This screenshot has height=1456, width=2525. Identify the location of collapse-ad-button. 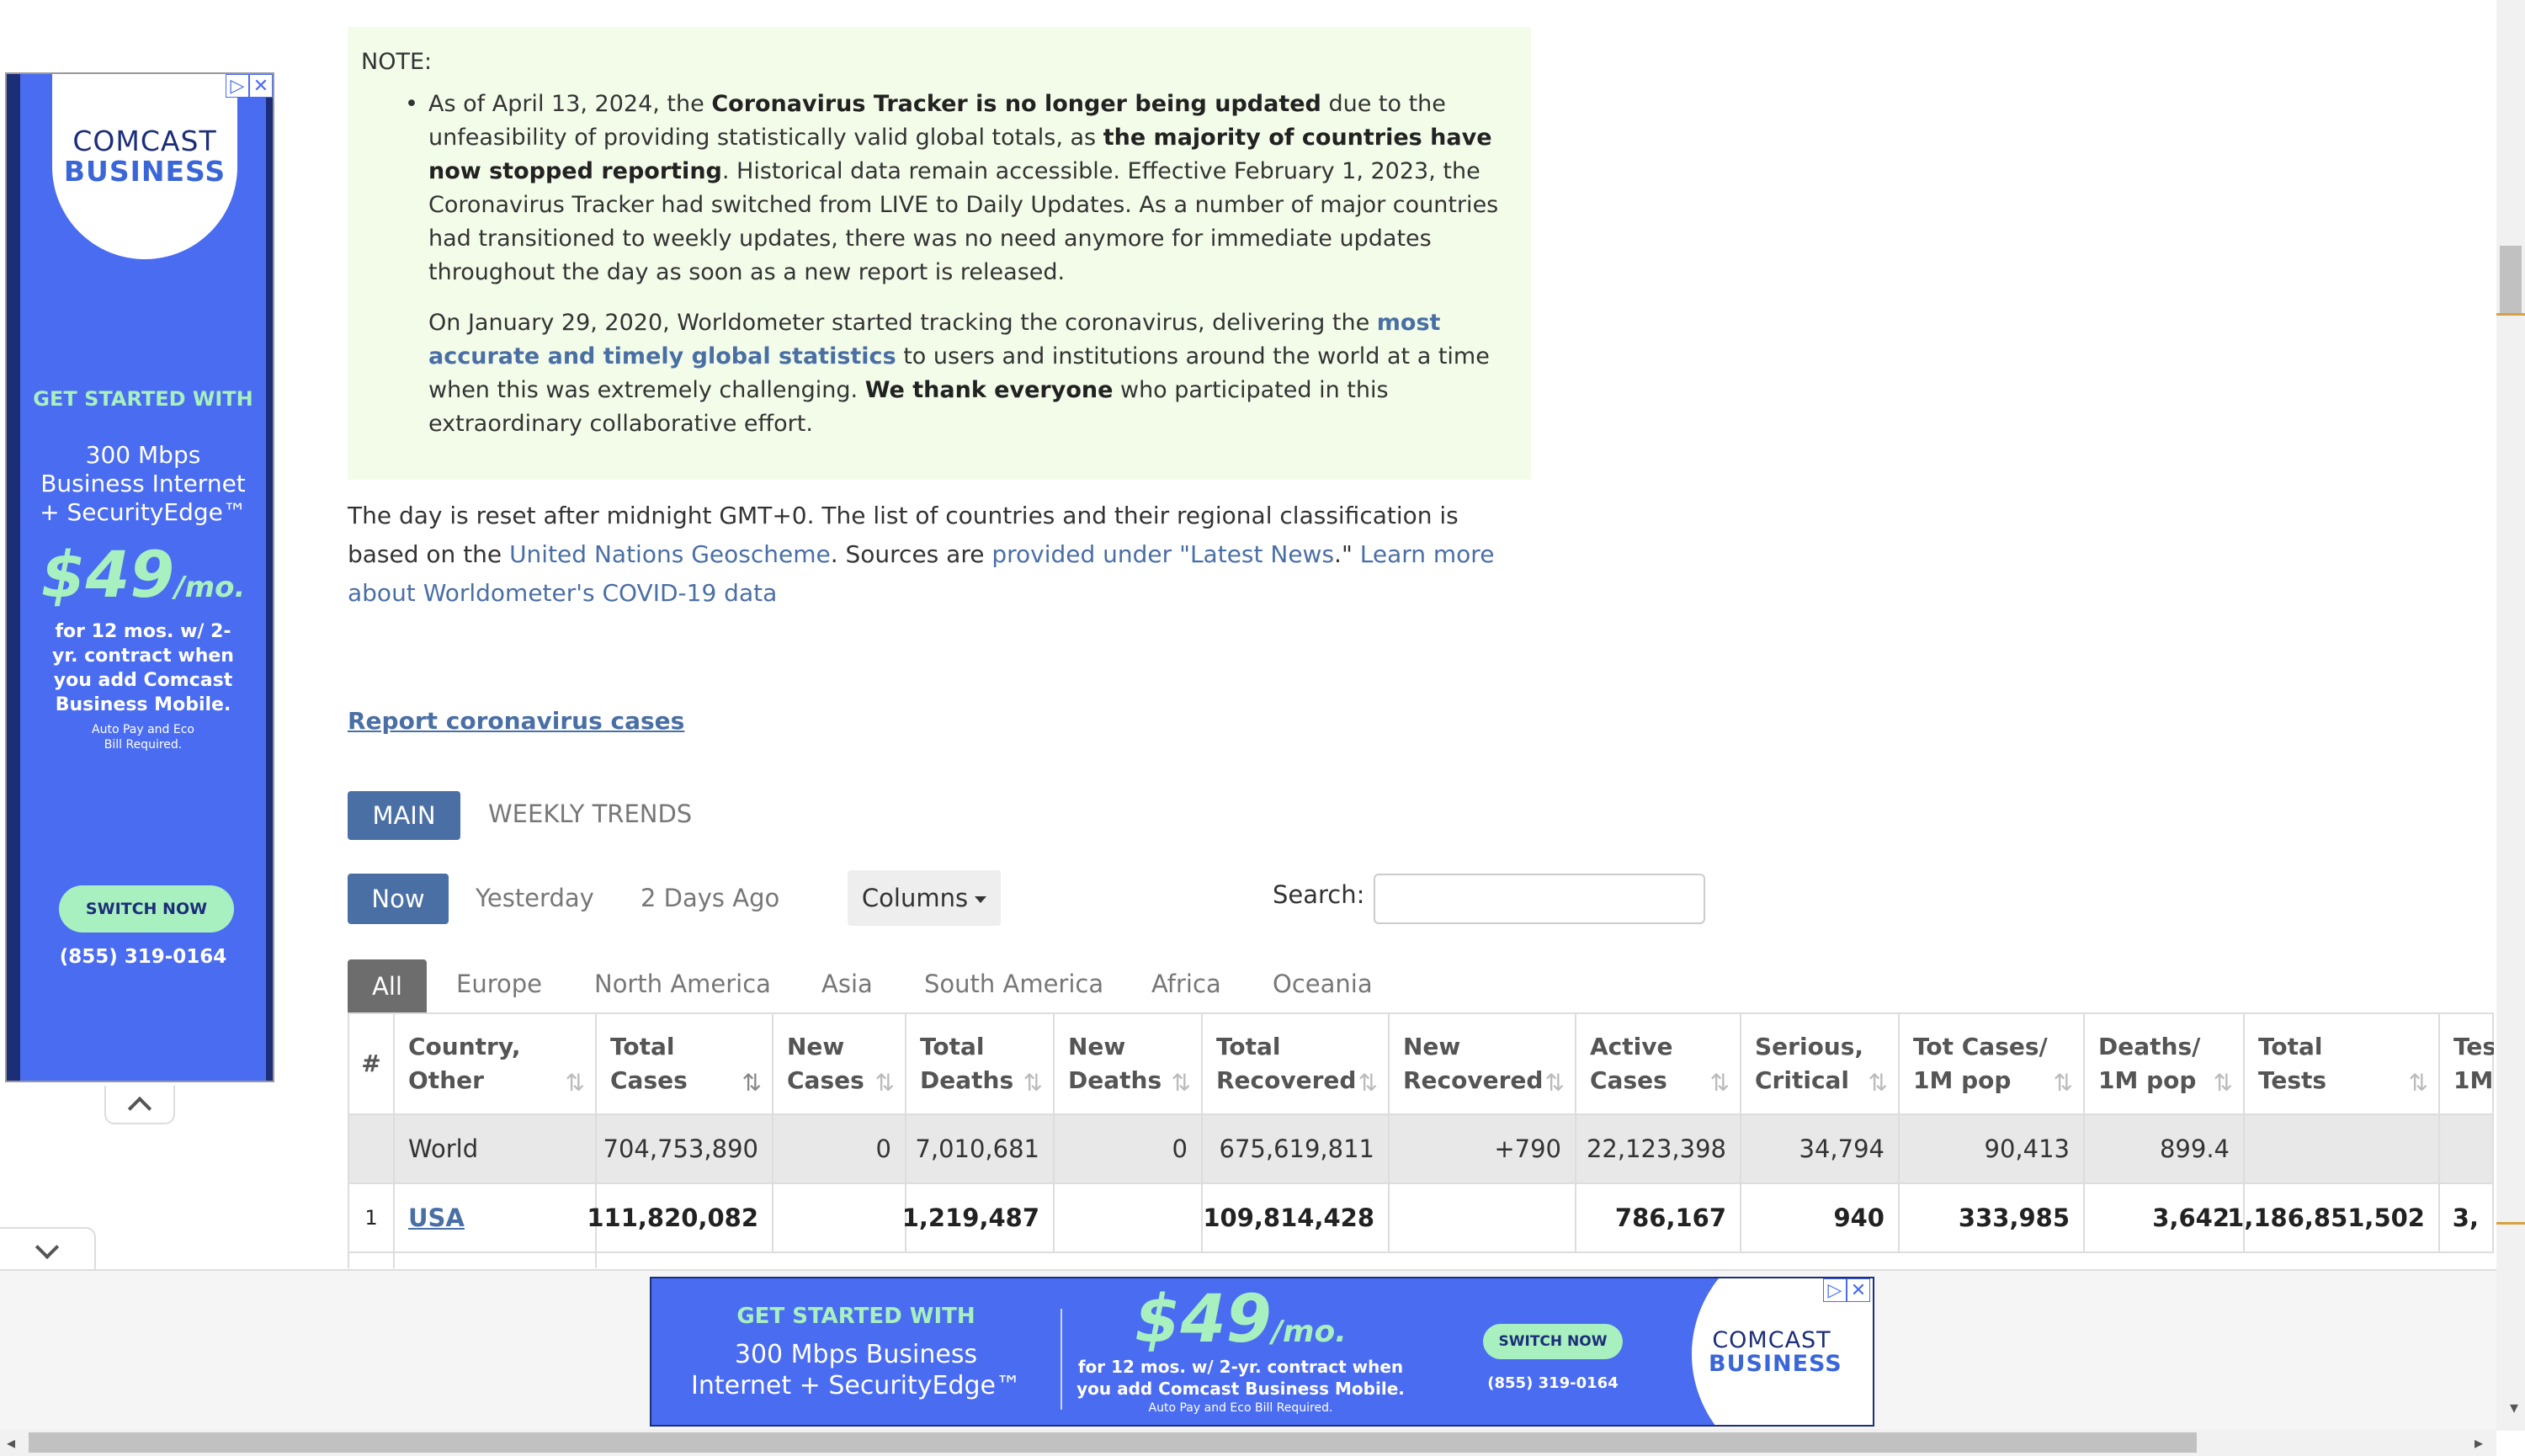
(139, 1105).